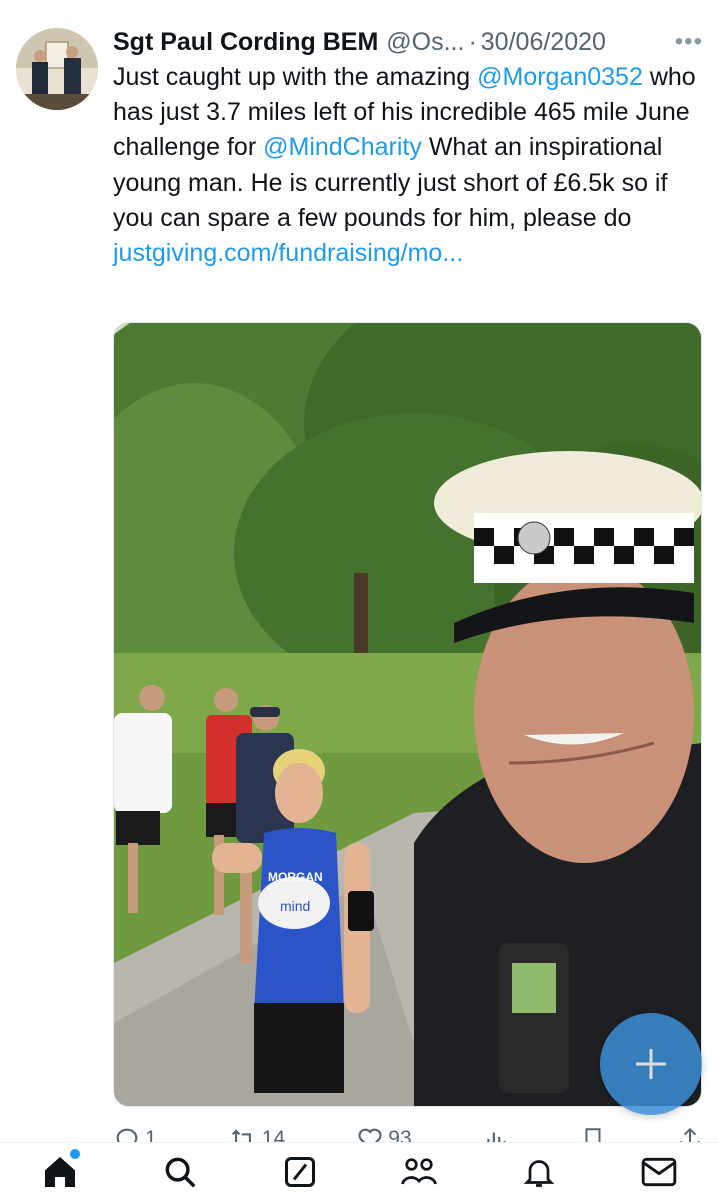 This screenshot has height=1201, width=719. I want to click on mention-link: @MindCharity, so click(342, 147).